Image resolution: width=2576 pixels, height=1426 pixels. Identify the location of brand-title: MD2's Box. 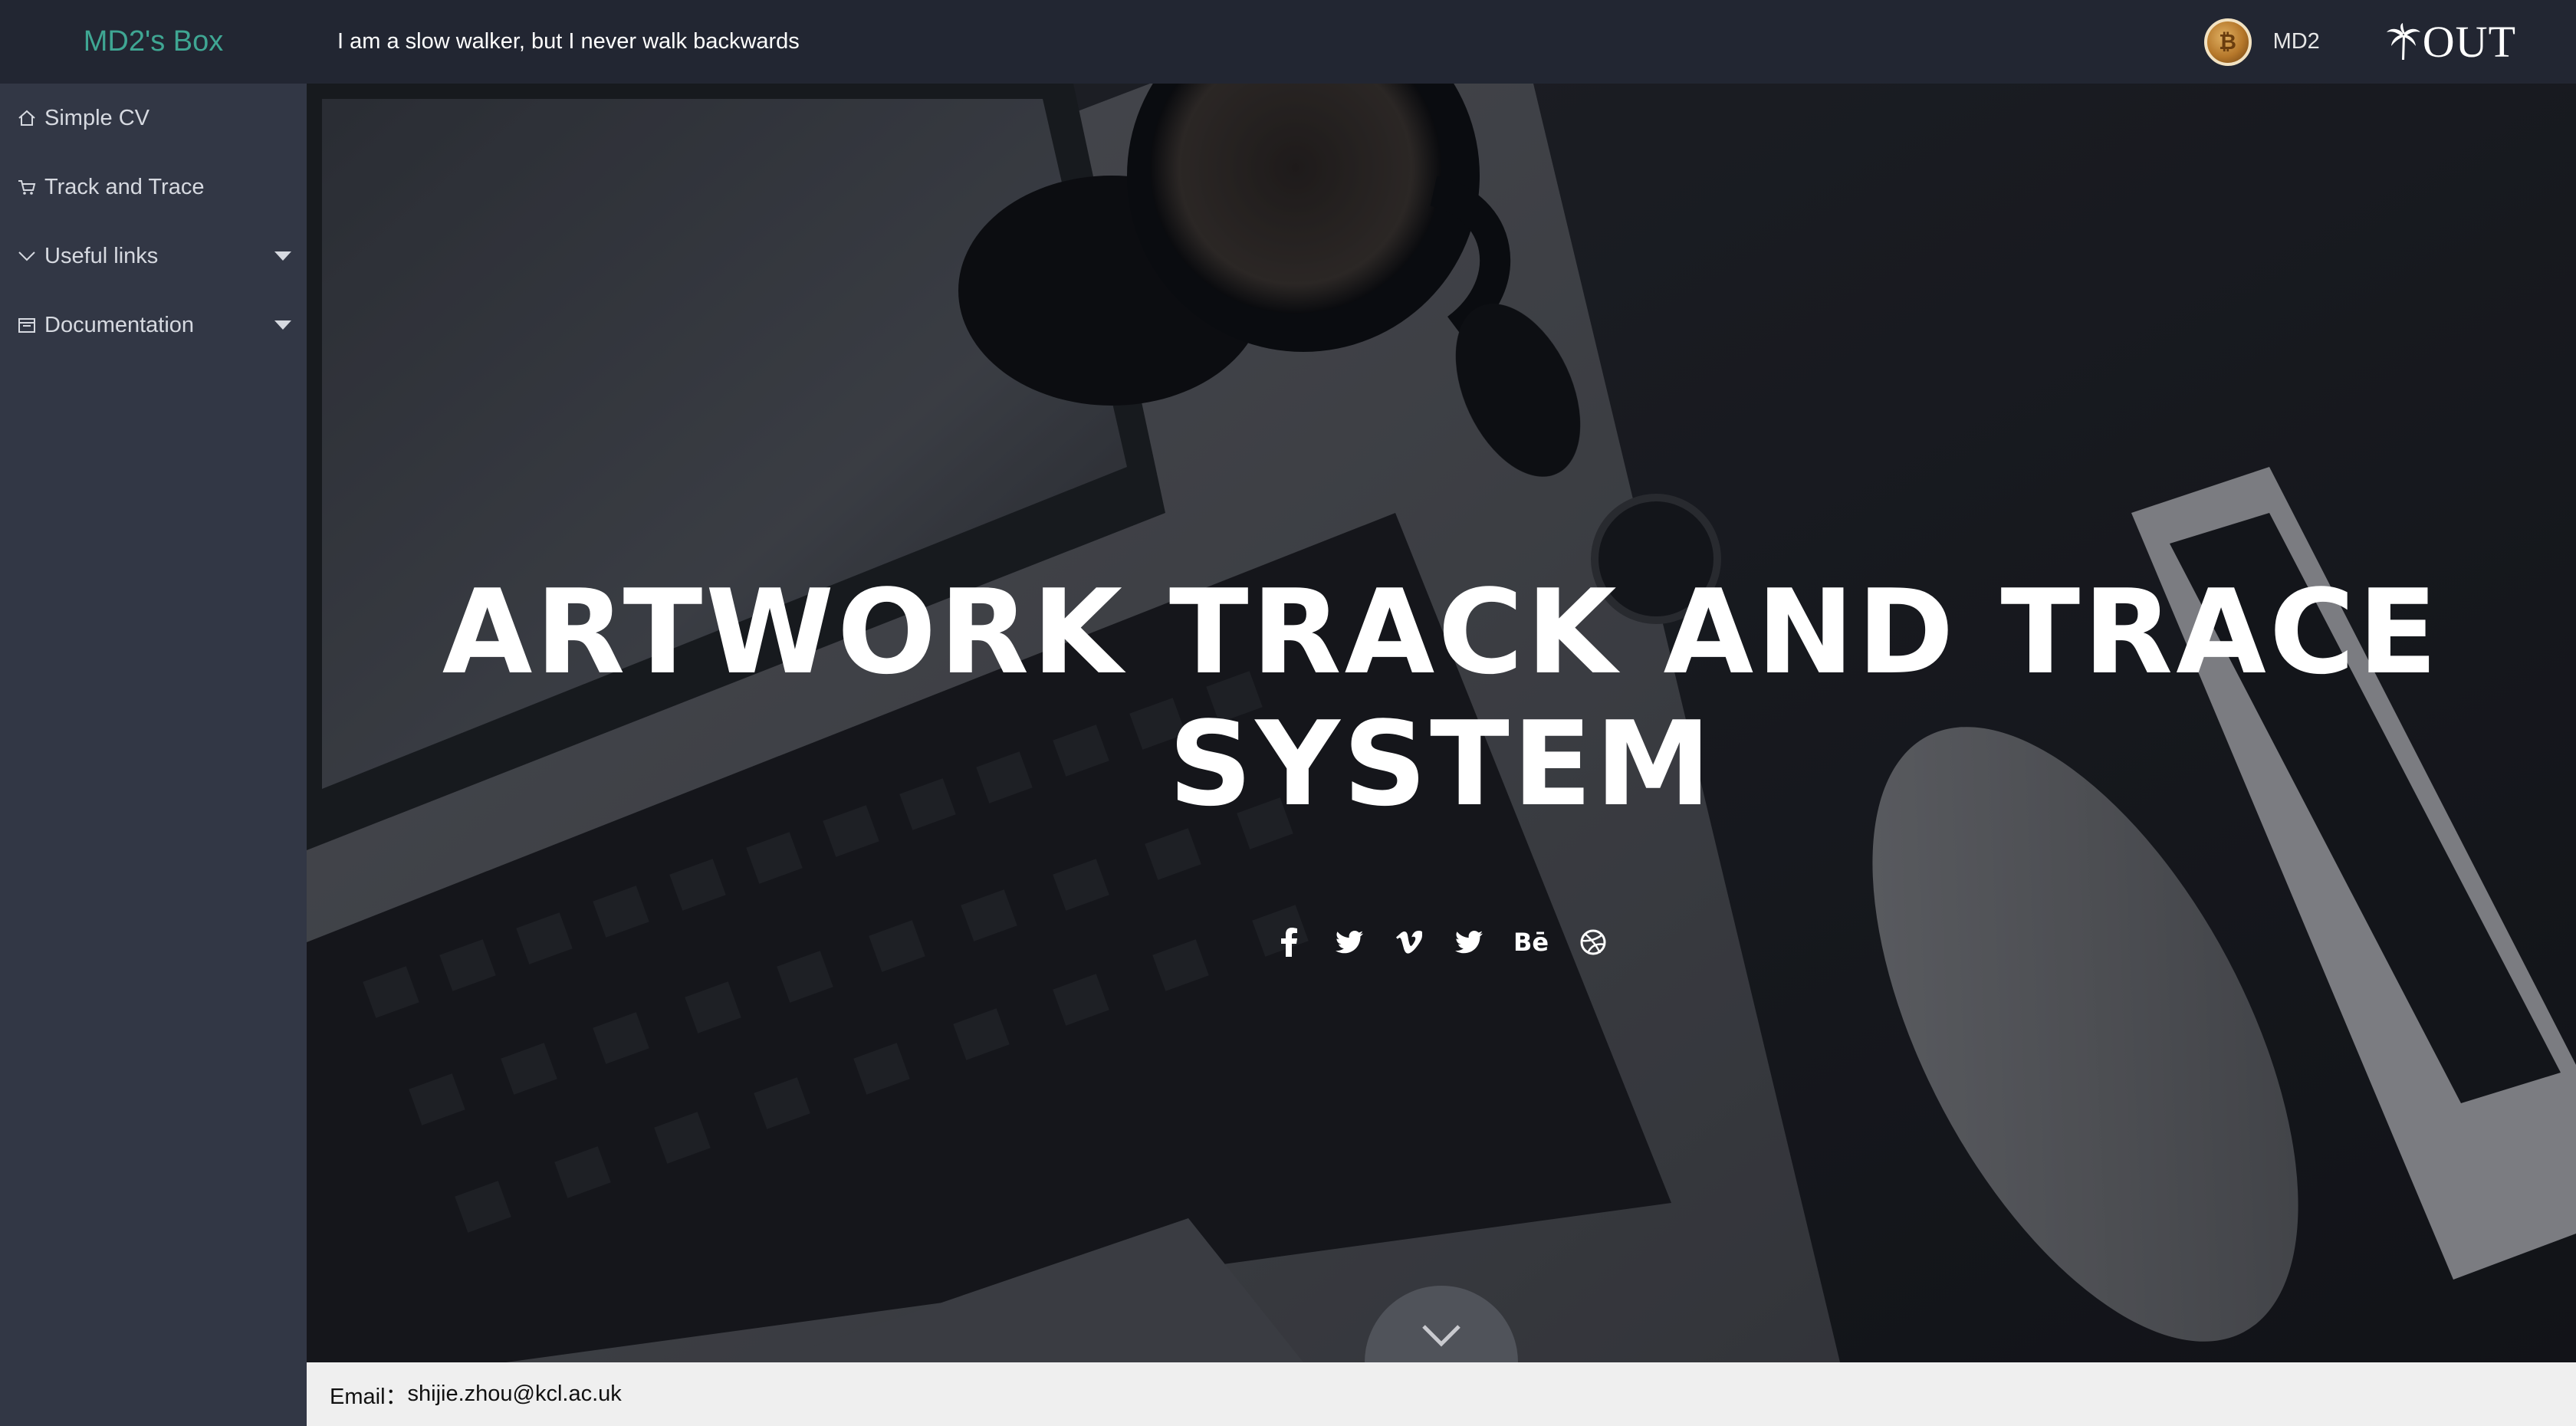
(154, 42).